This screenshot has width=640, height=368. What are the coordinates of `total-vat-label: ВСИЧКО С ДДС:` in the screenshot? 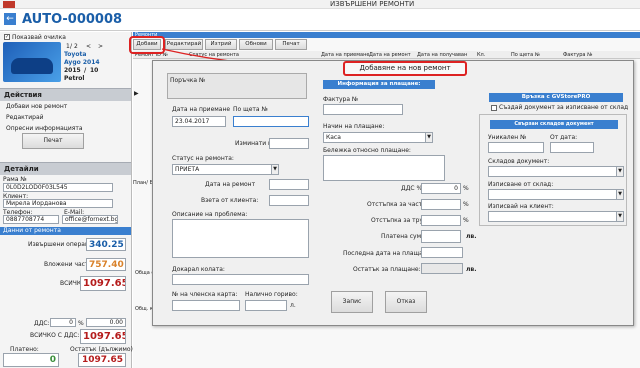 It's located at (55, 335).